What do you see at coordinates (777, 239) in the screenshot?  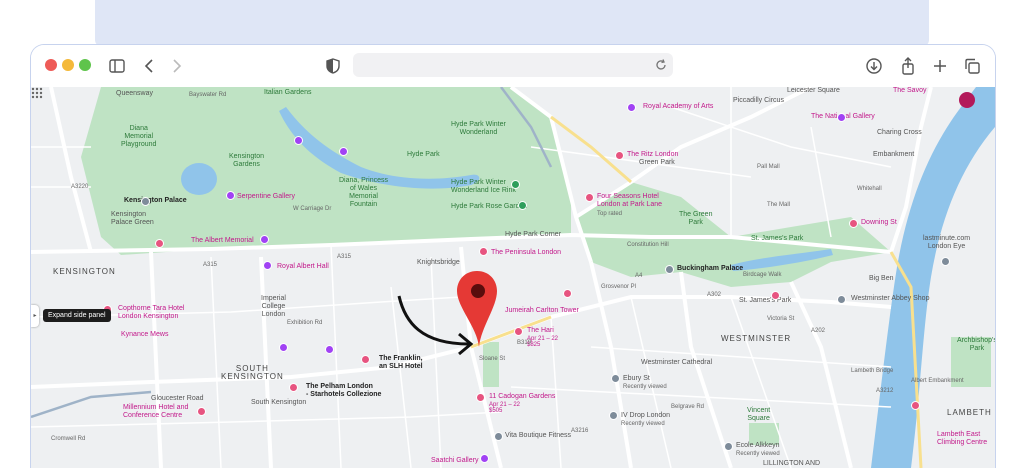 I see `label-st-james-park: St. James's Park` at bounding box center [777, 239].